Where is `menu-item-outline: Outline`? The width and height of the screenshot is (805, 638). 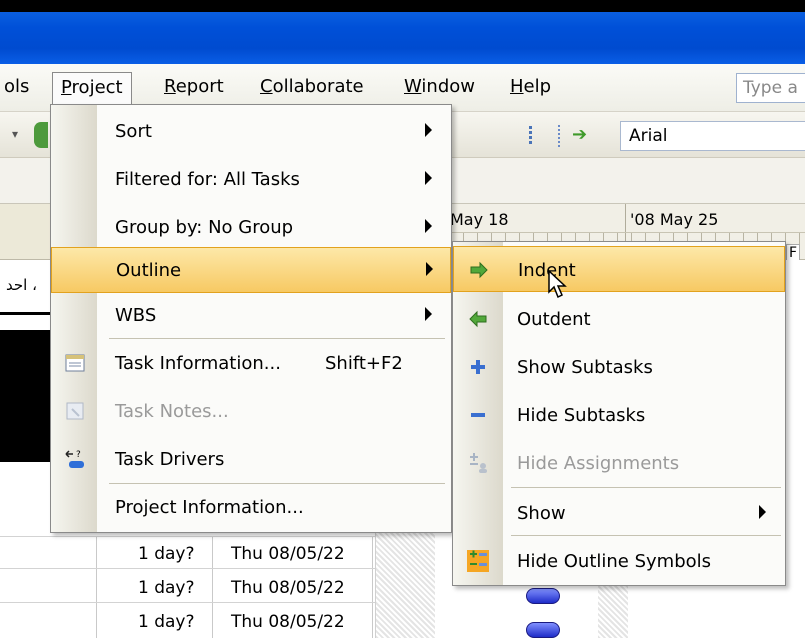 menu-item-outline: Outline is located at coordinates (251, 270).